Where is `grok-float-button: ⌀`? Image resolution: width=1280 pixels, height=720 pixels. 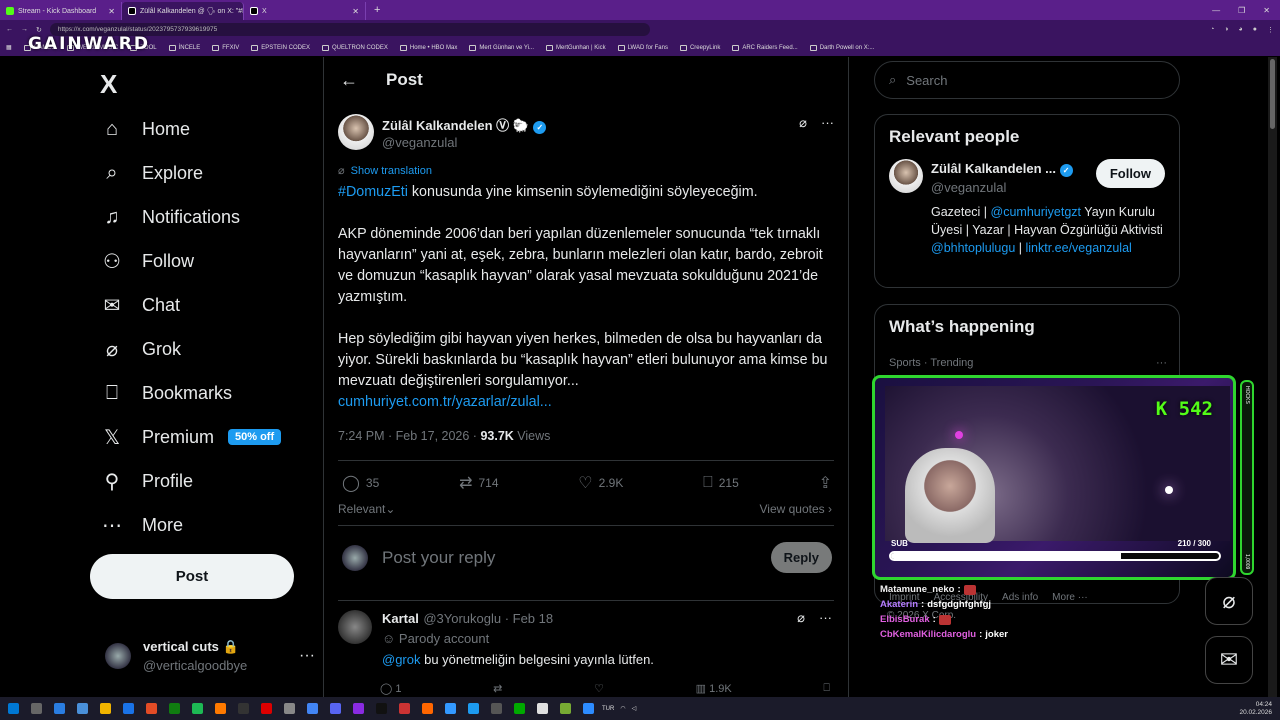 grok-float-button: ⌀ is located at coordinates (1229, 601).